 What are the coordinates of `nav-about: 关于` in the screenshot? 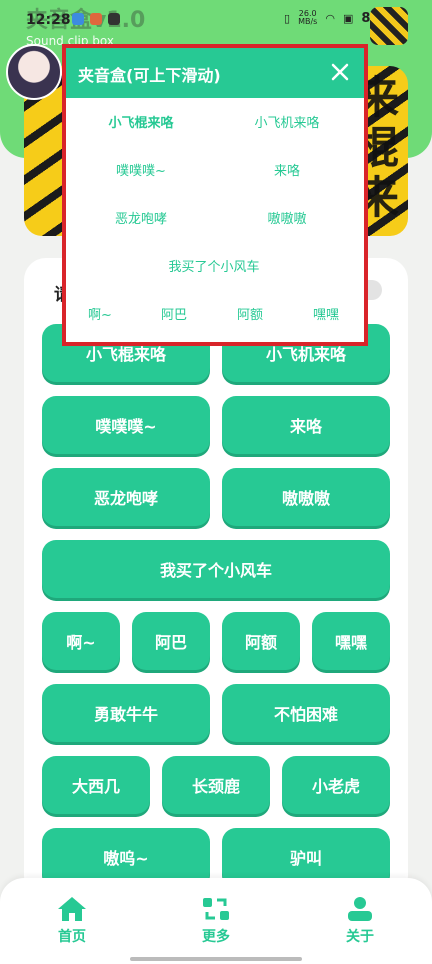 It's located at (360, 921).